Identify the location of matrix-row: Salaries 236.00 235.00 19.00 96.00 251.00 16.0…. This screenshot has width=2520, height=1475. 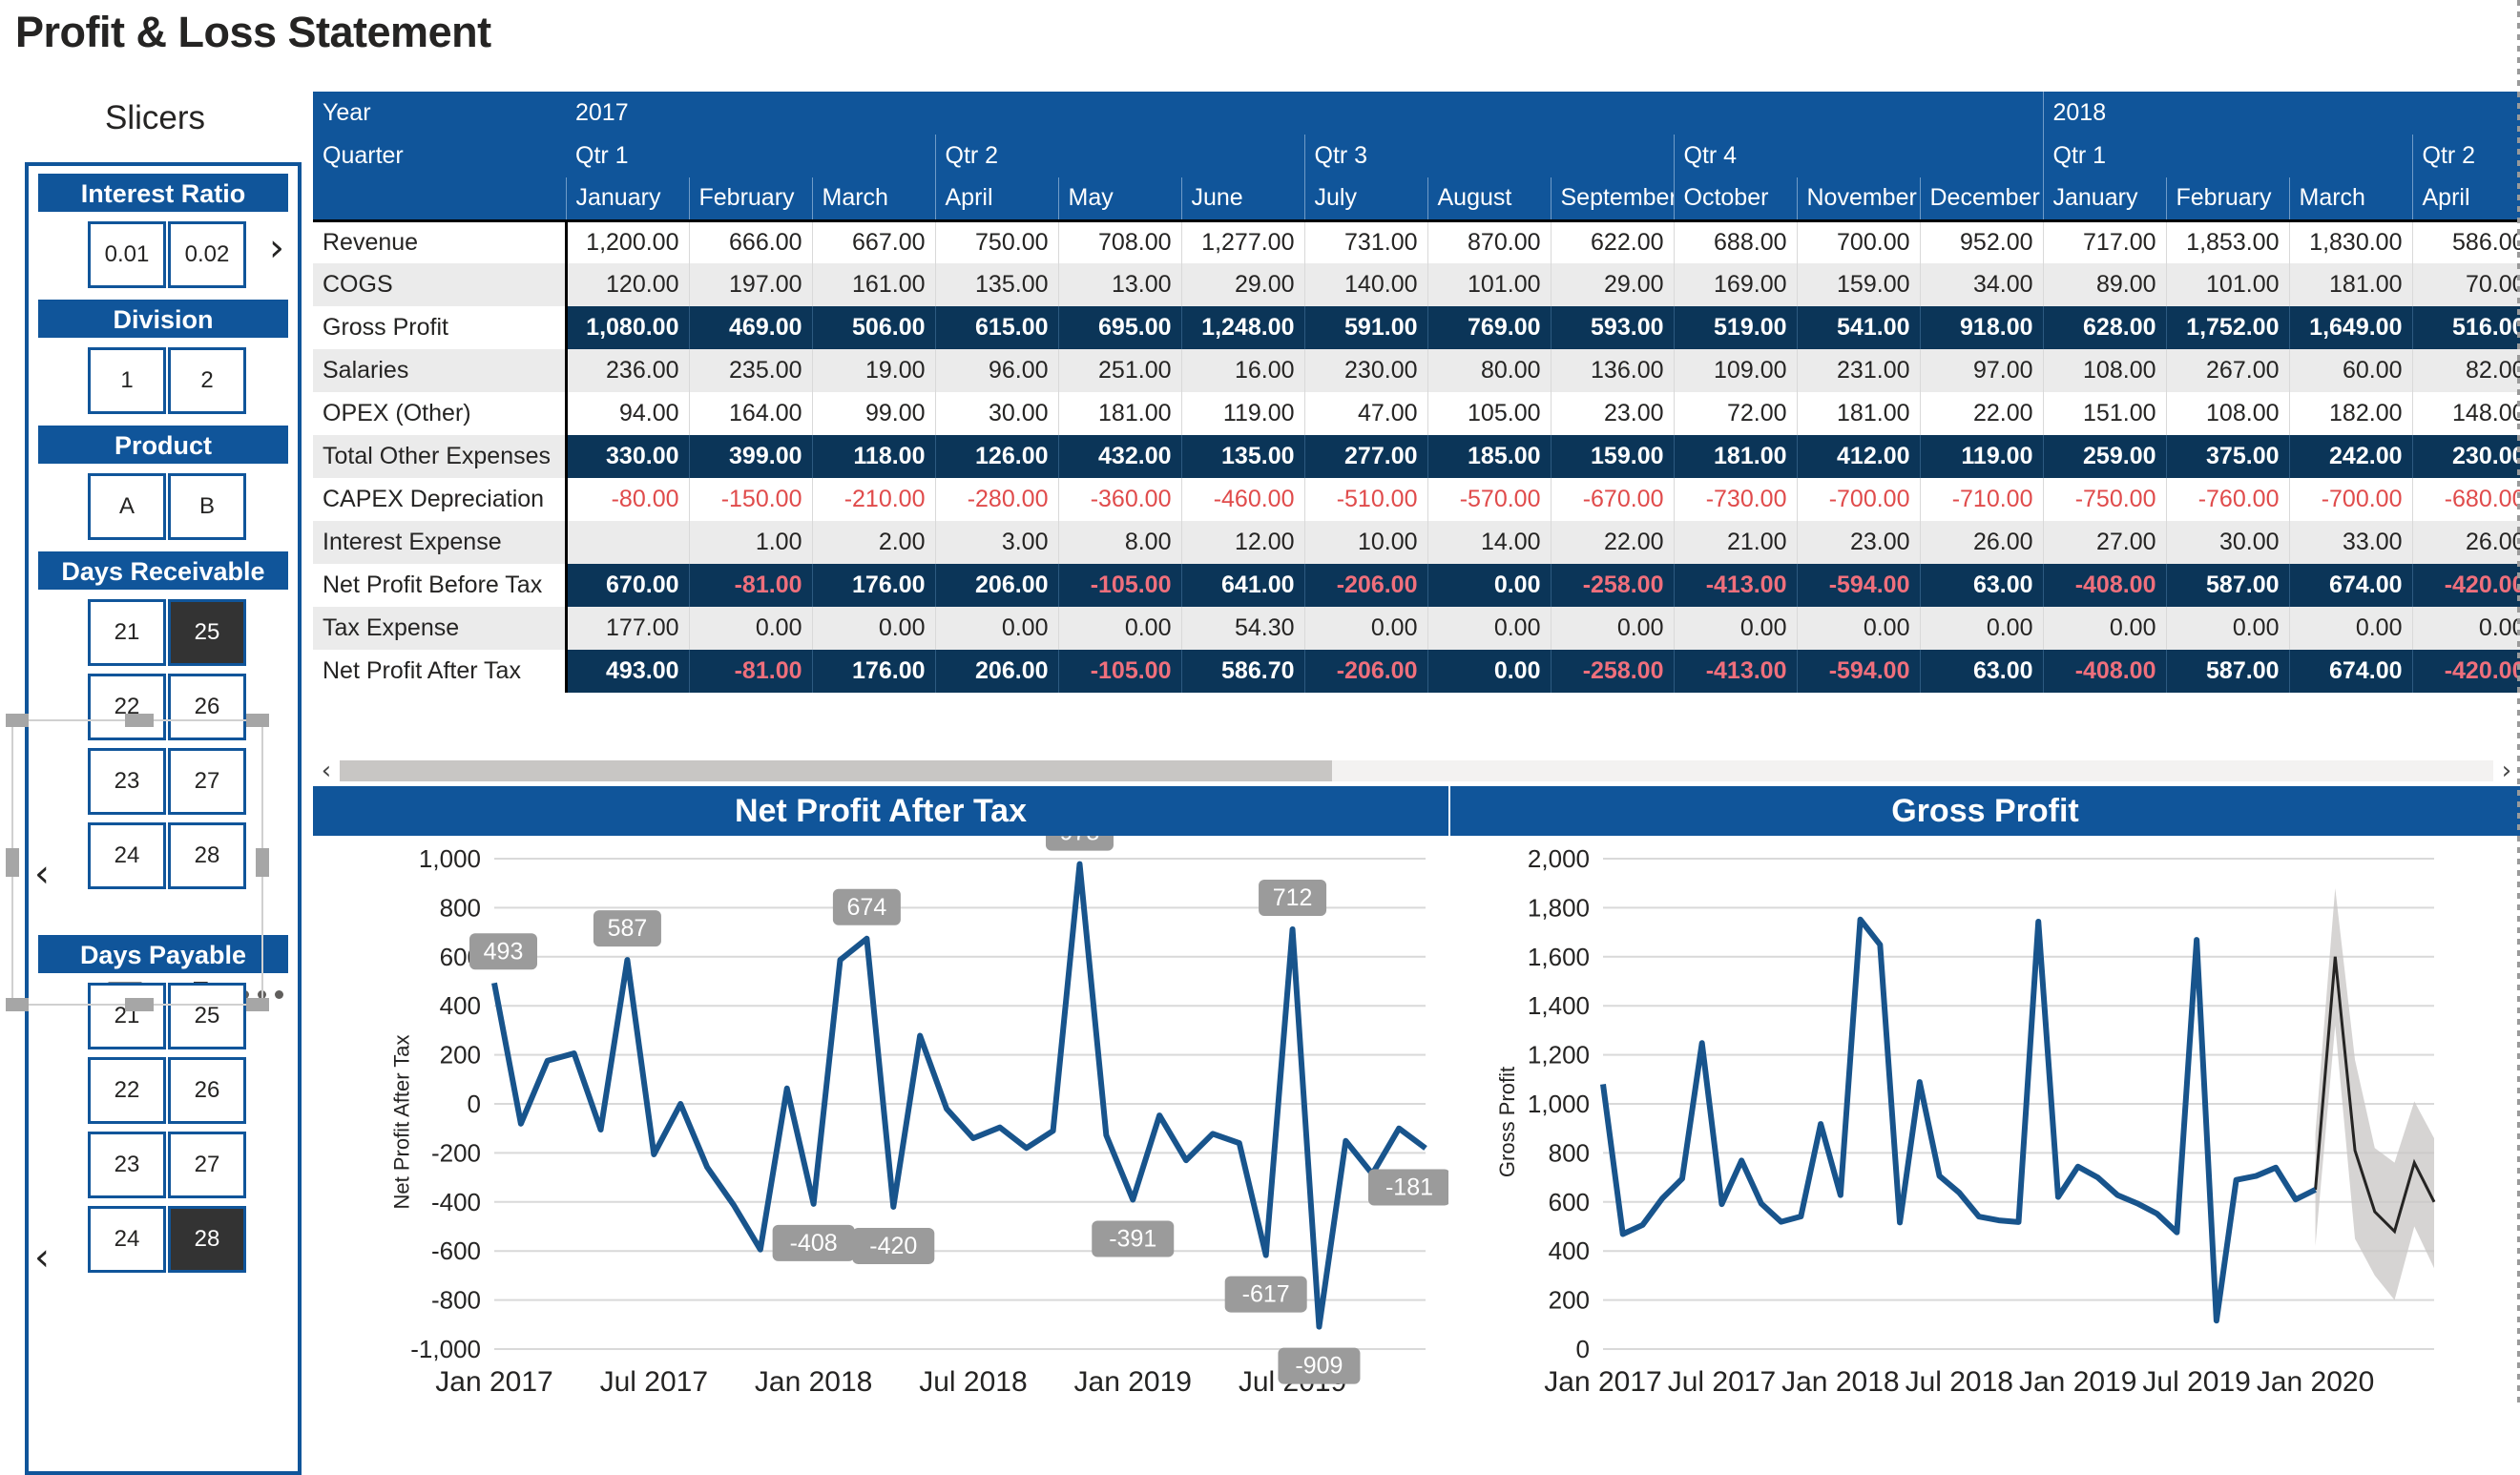
(1416, 370).